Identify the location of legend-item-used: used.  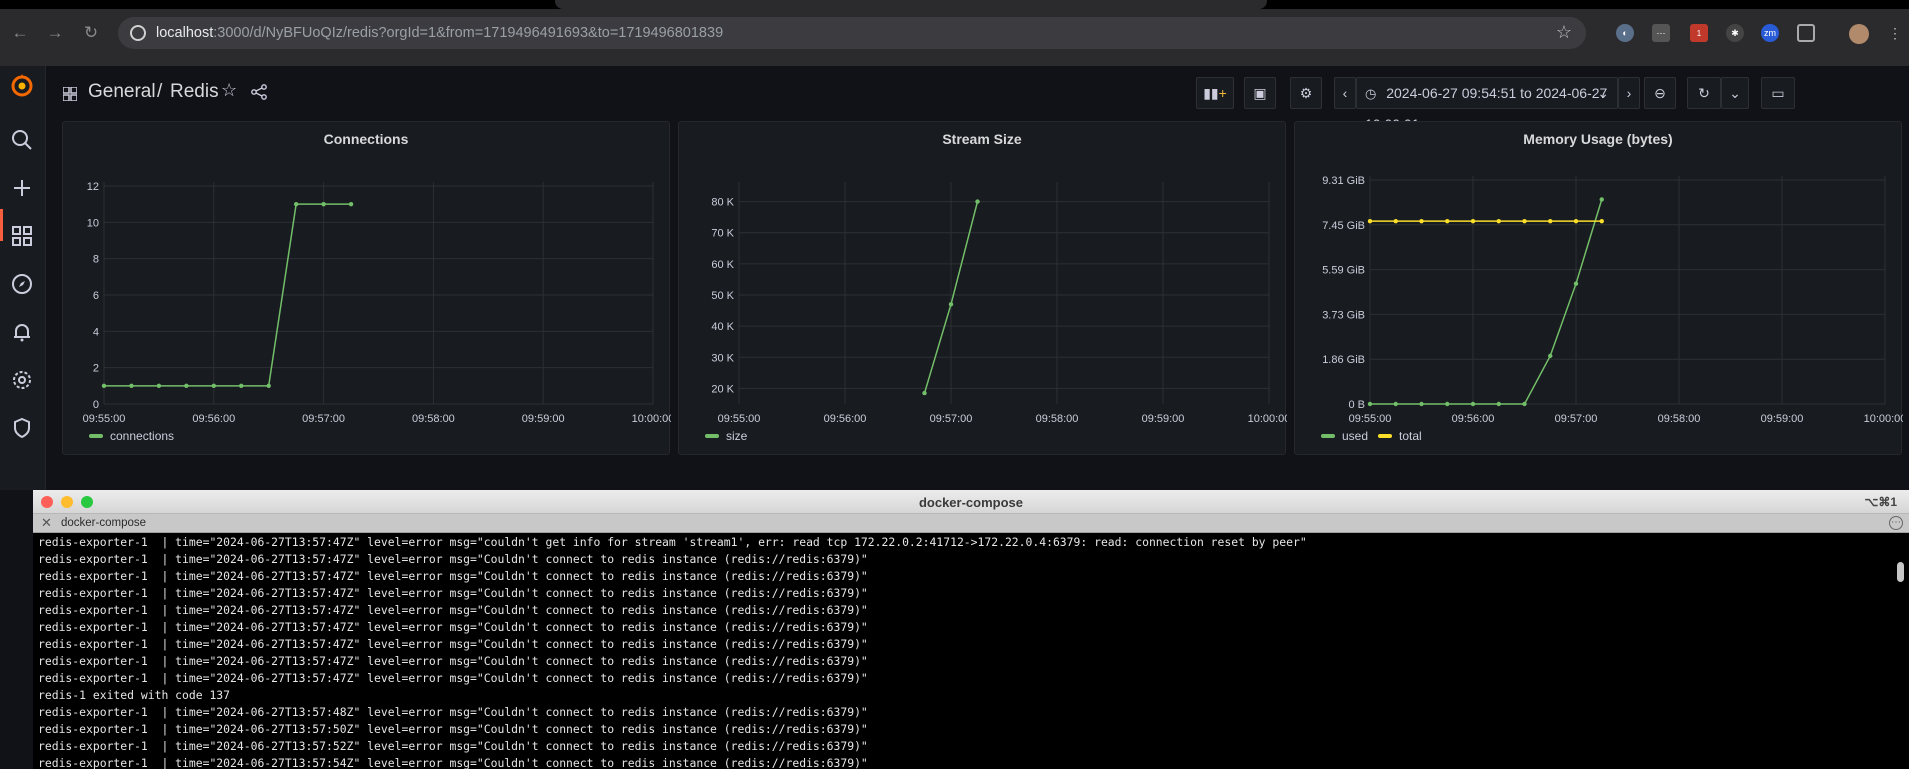
(1344, 436).